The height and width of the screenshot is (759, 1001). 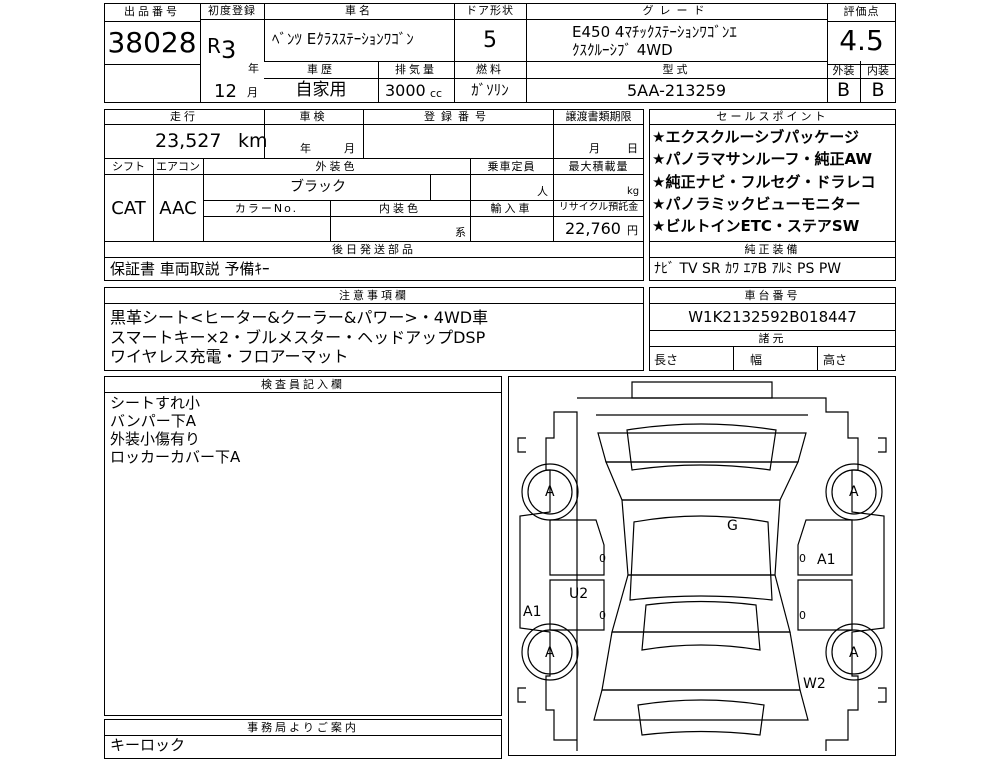 What do you see at coordinates (579, 594) in the screenshot?
I see `damage-mark: U2` at bounding box center [579, 594].